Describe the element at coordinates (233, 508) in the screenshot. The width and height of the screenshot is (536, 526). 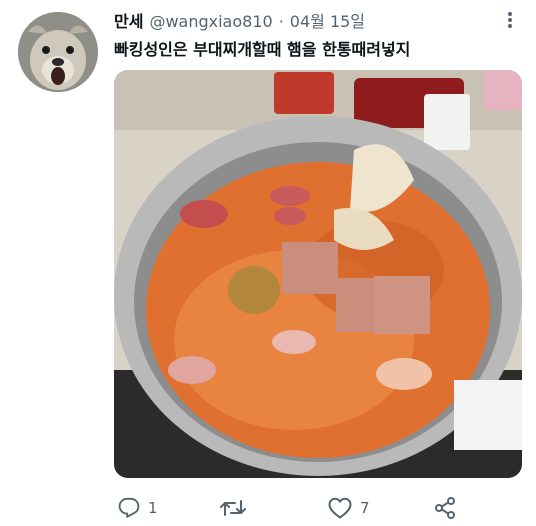
I see `retweet-icon` at that location.